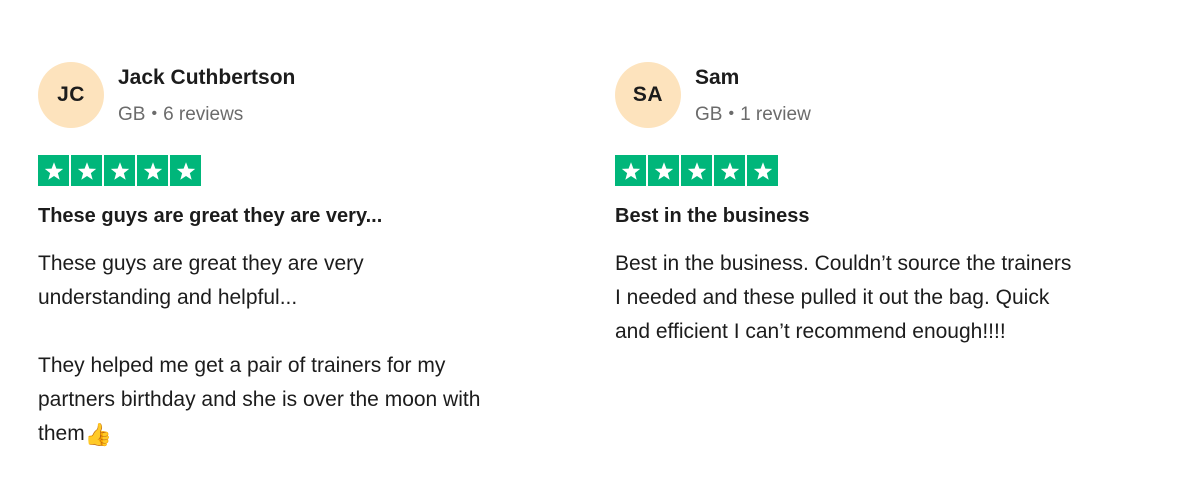 The width and height of the screenshot is (1200, 500). I want to click on reviewer-review-count: 1 review, so click(775, 114).